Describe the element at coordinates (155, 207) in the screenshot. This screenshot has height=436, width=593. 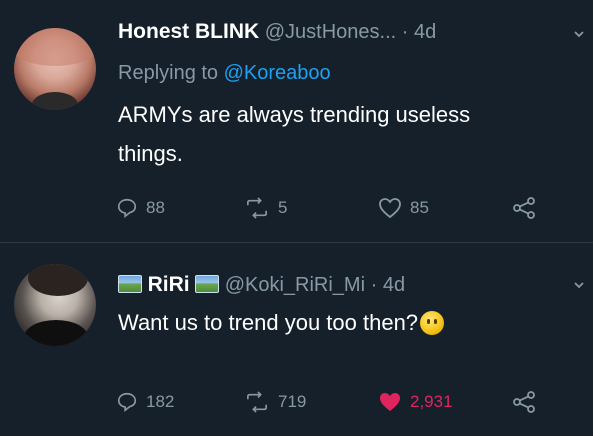
I see `reply-count: 88` at that location.